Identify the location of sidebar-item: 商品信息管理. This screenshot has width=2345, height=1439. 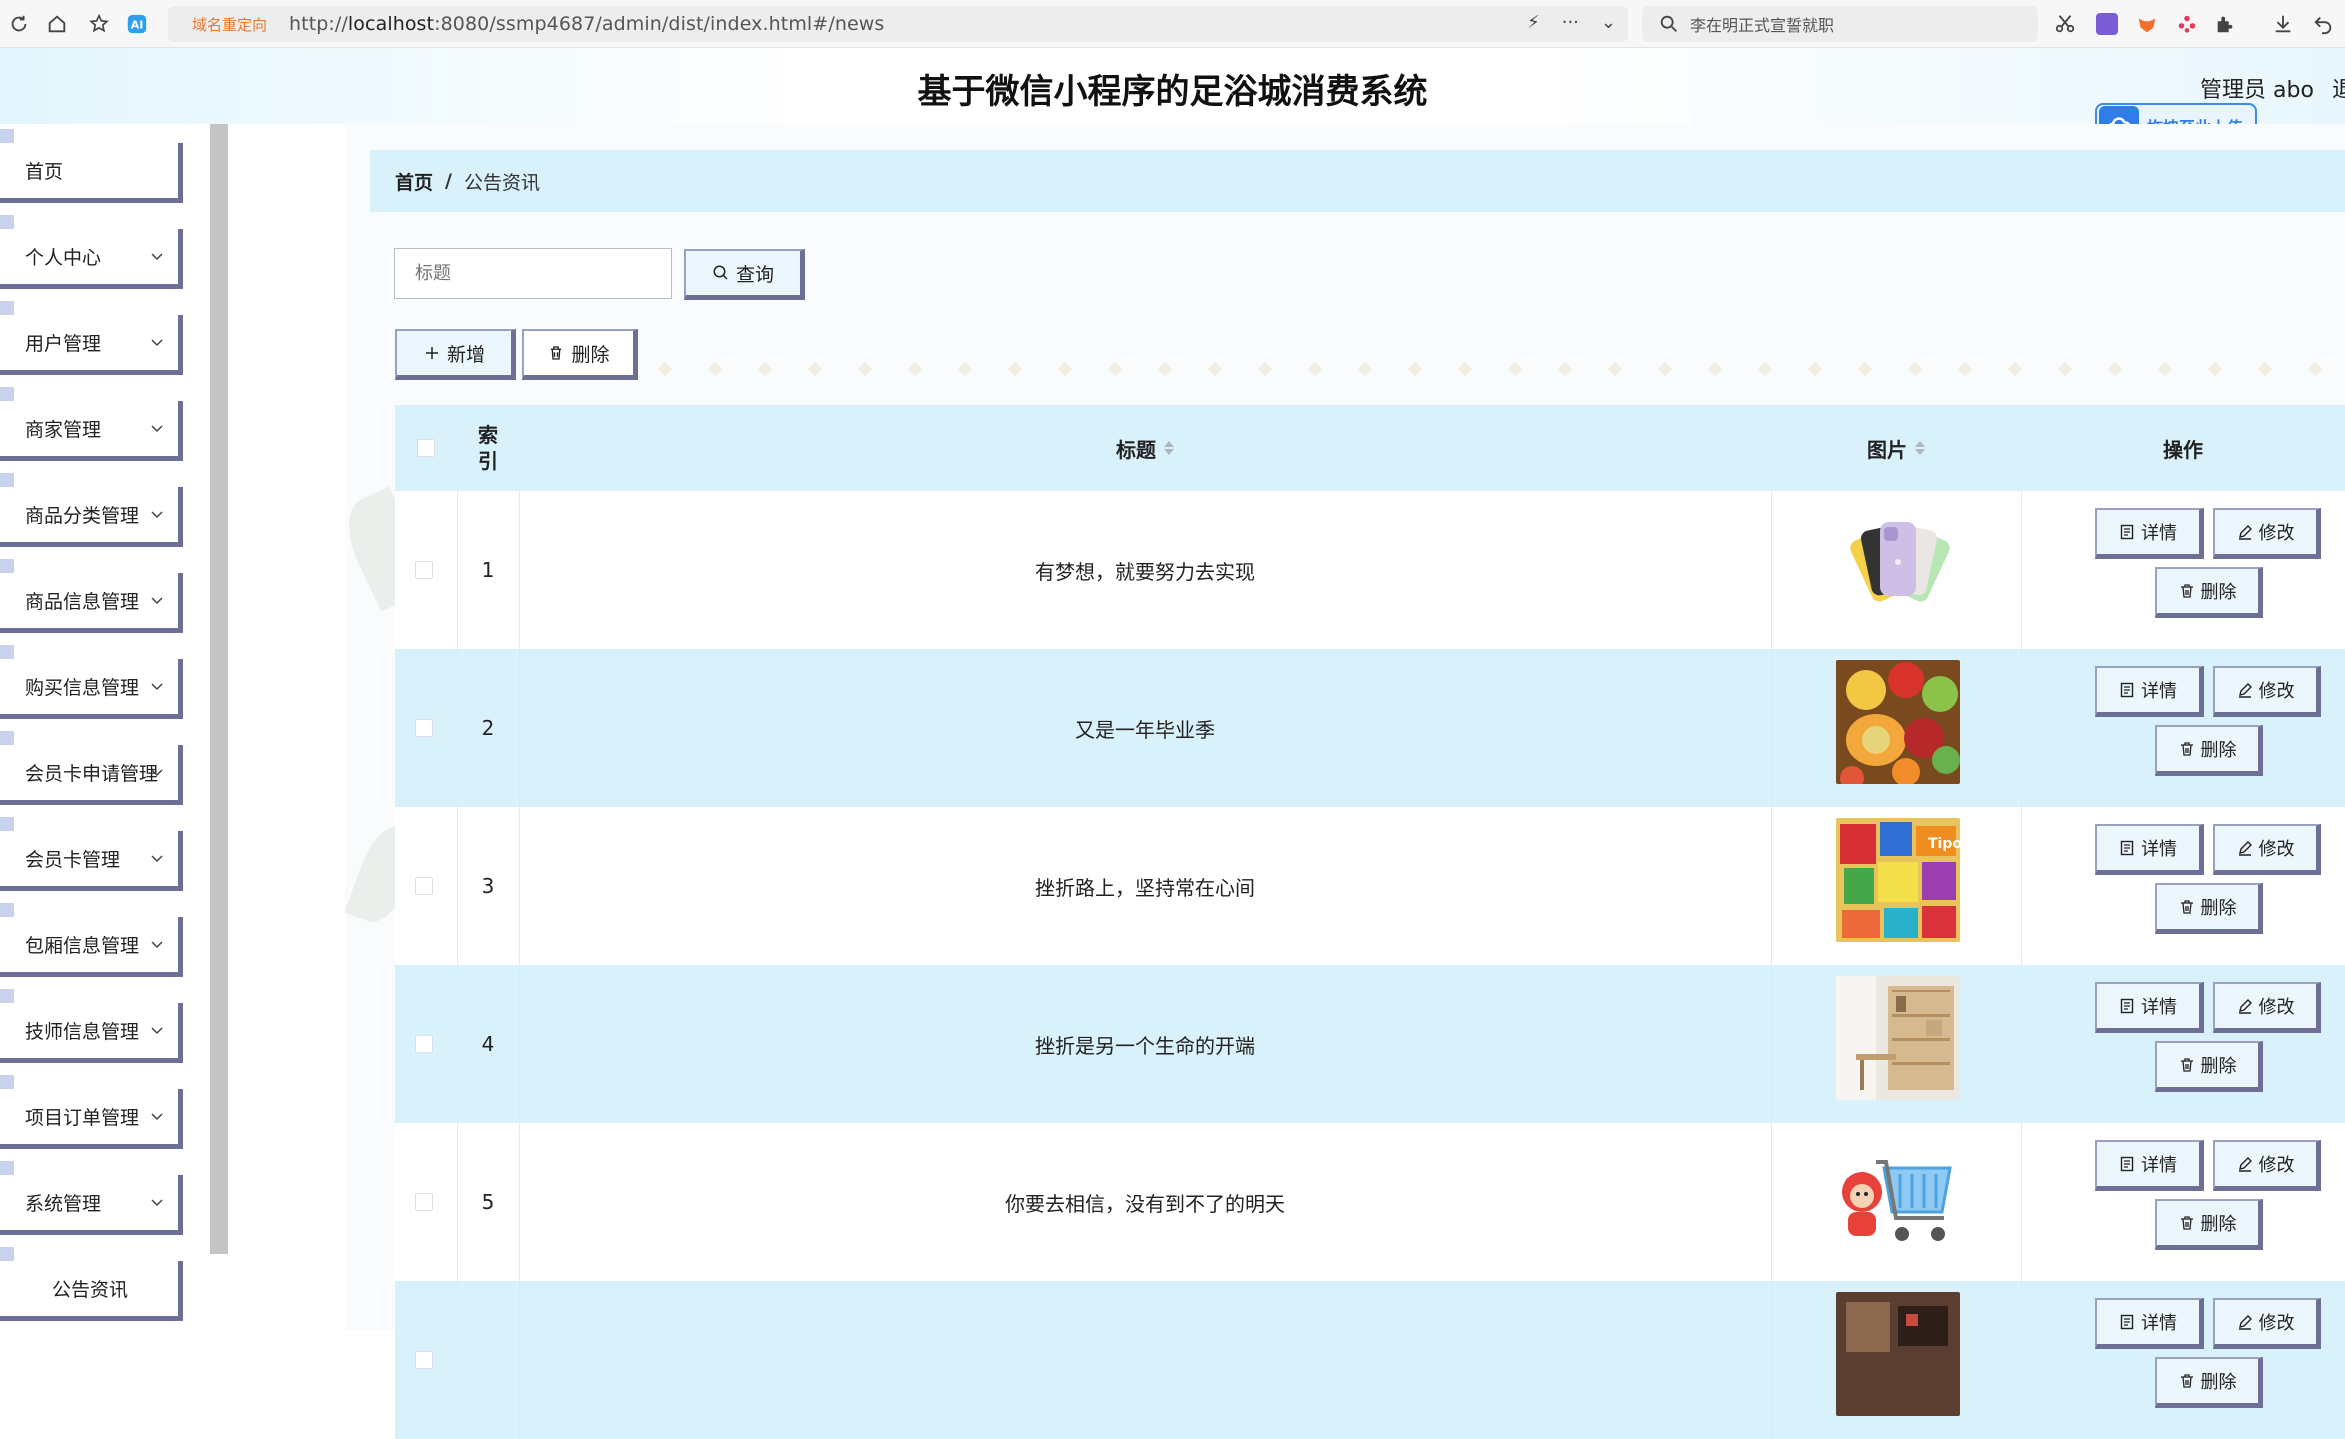
(91, 603).